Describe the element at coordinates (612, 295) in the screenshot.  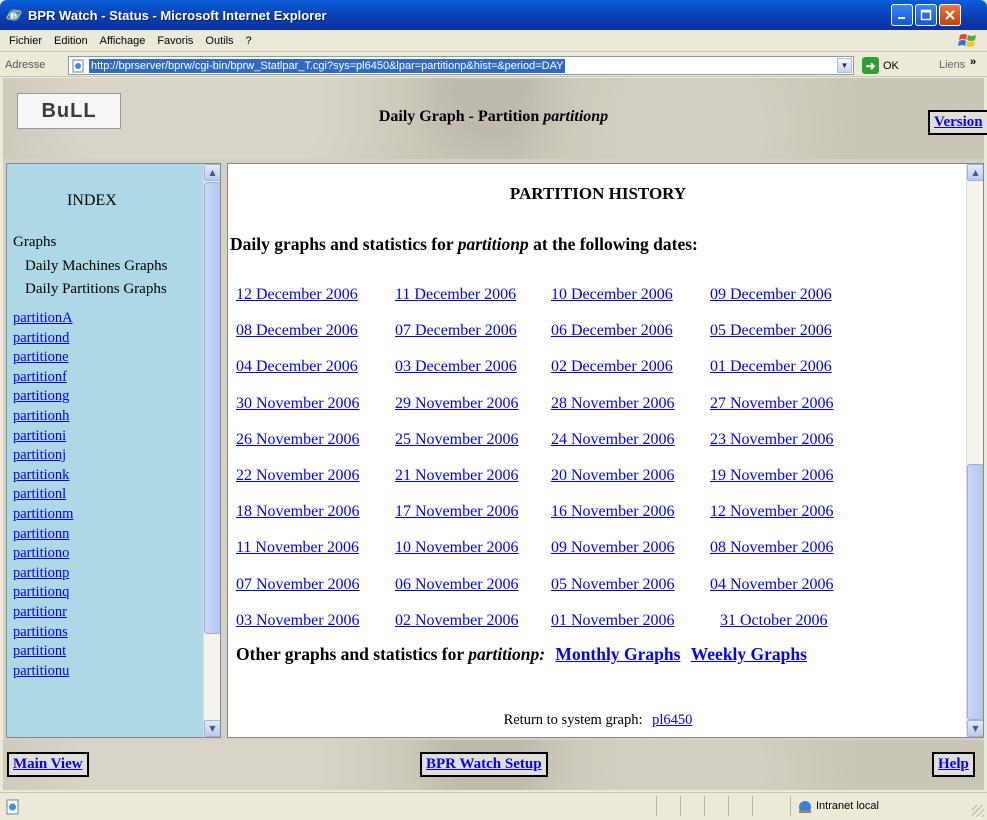
I see `date-link: 10 December 2006` at that location.